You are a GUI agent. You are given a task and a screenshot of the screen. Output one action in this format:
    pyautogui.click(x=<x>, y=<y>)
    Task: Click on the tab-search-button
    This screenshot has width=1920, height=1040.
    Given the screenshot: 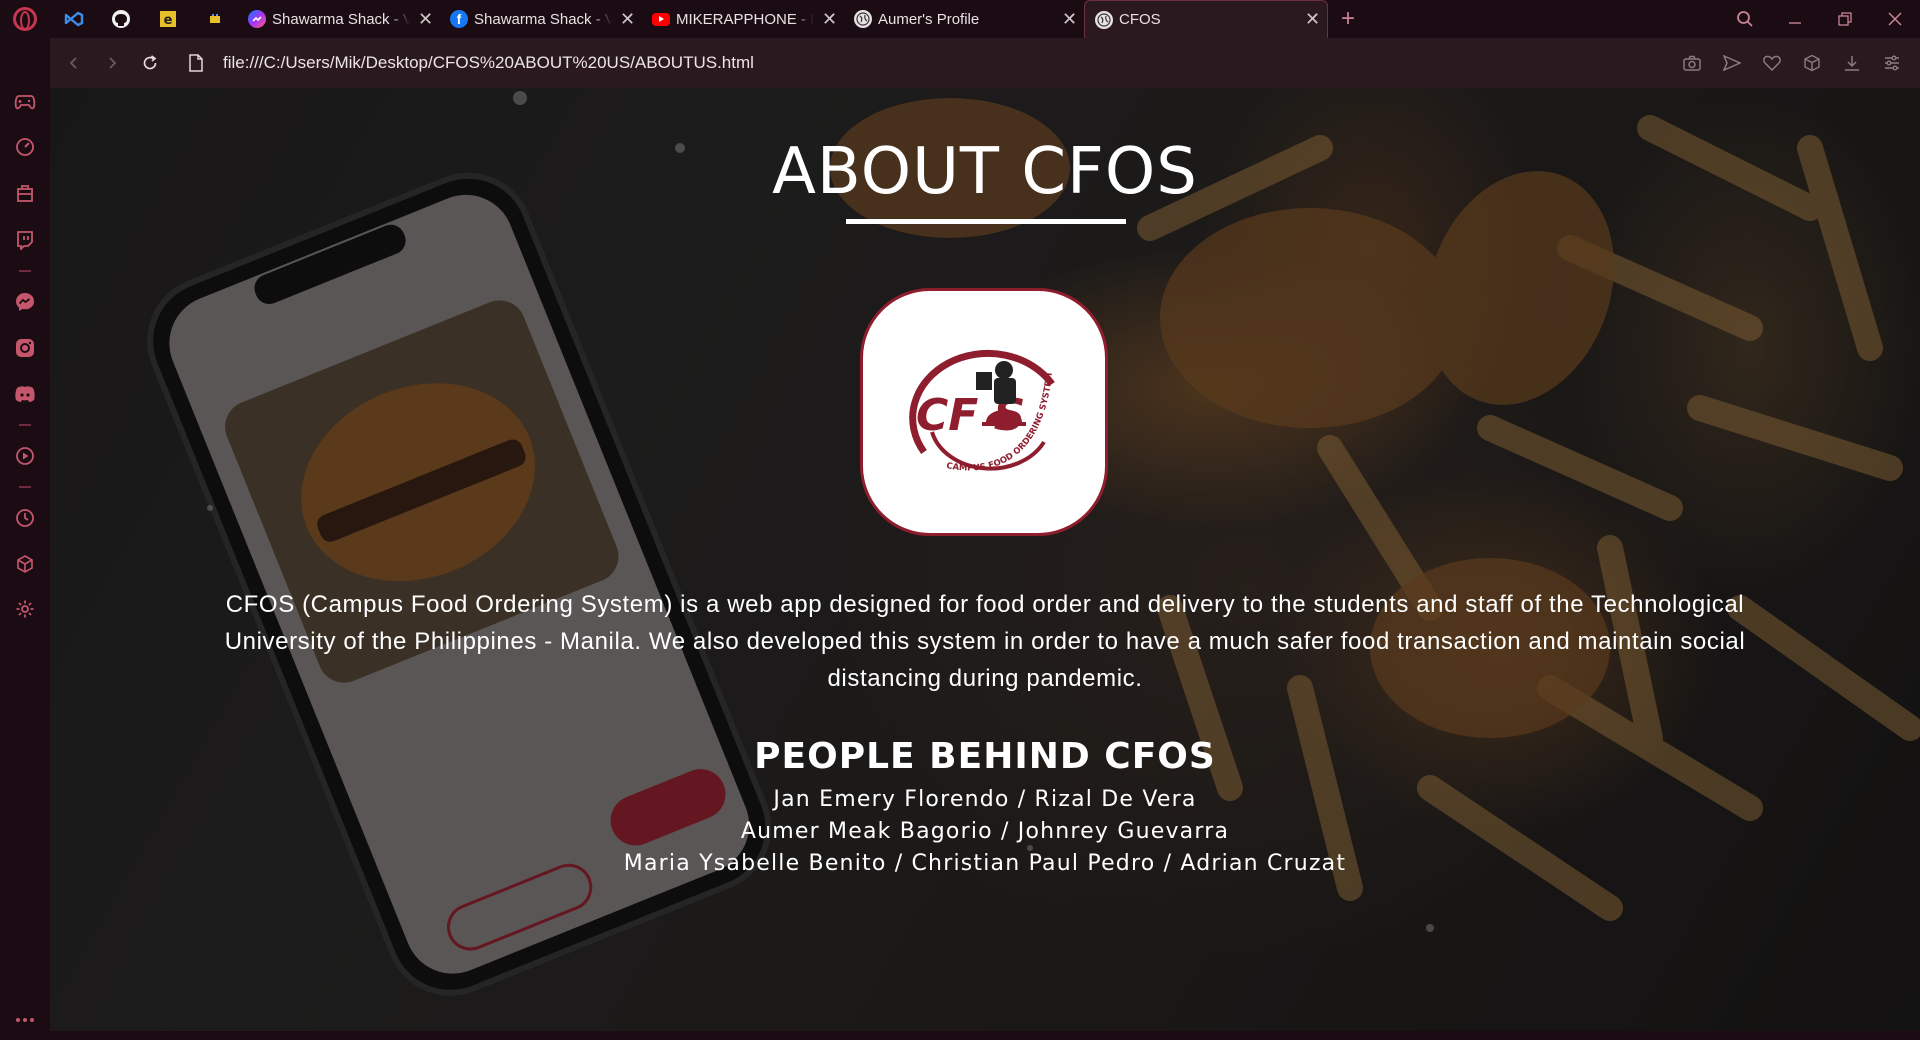 What is the action you would take?
    pyautogui.click(x=1745, y=19)
    